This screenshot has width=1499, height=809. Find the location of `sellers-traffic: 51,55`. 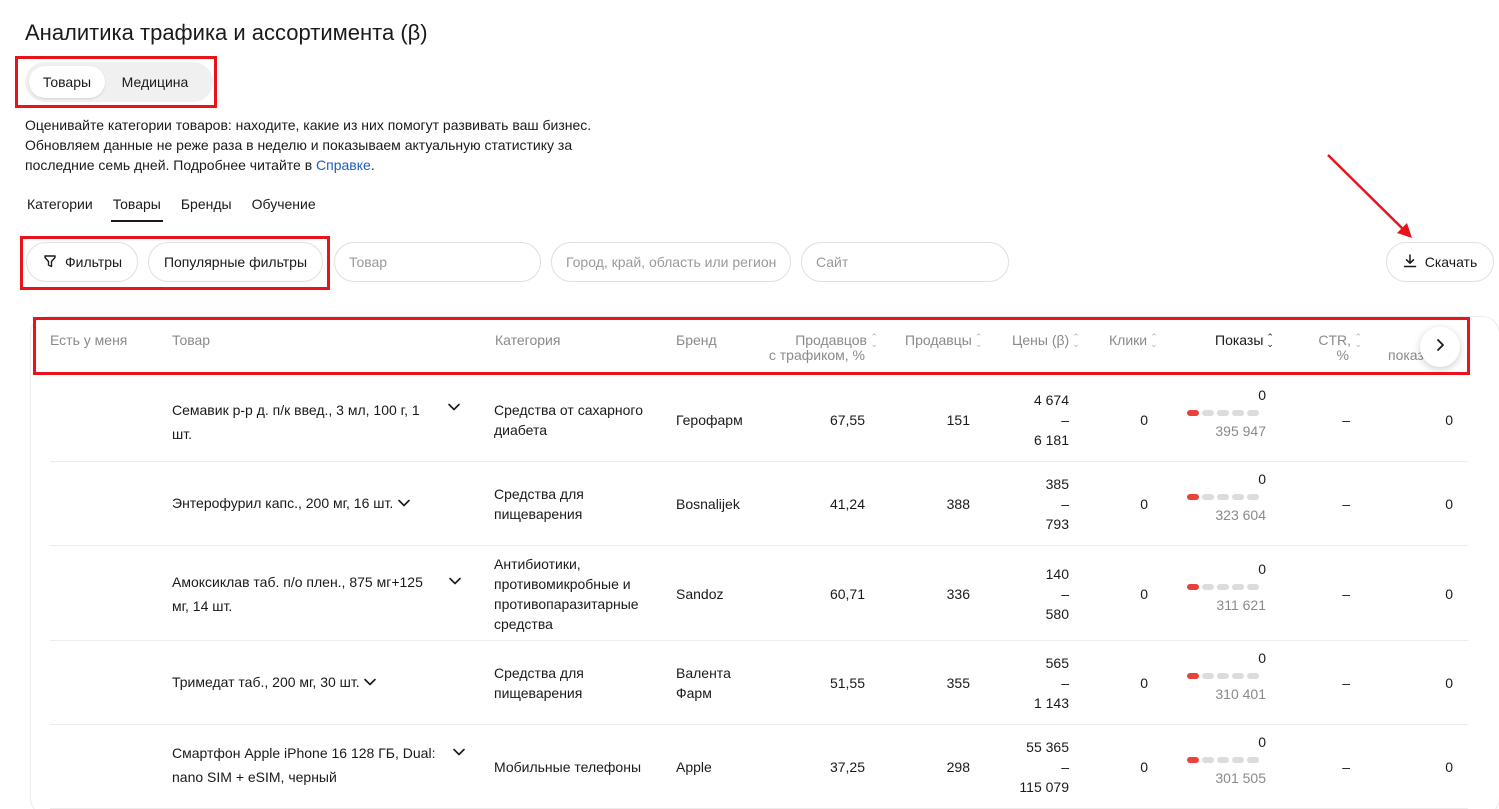

sellers-traffic: 51,55 is located at coordinates (847, 683).